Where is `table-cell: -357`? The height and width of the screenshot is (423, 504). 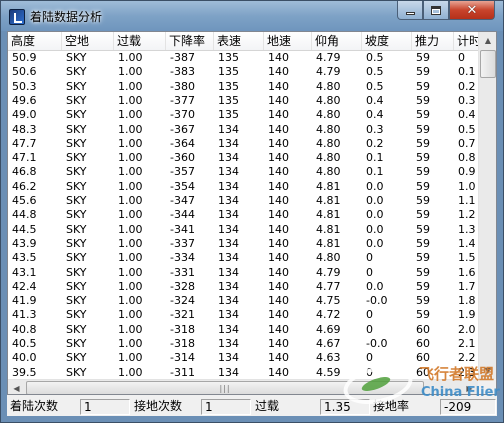 table-cell: -357 is located at coordinates (182, 172).